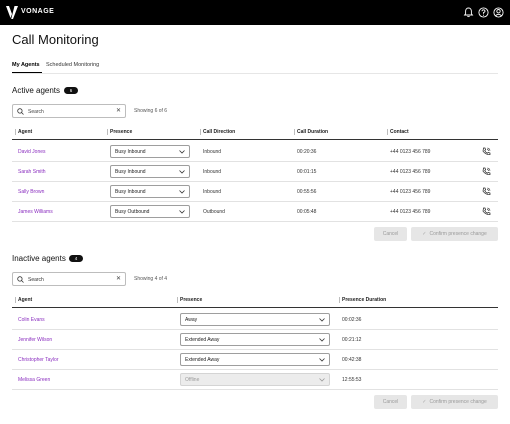 Image resolution: width=510 pixels, height=424 pixels. Describe the element at coordinates (454, 234) in the screenshot. I see `active-confirm-presence-button: ✓ Confirm presence change` at that location.